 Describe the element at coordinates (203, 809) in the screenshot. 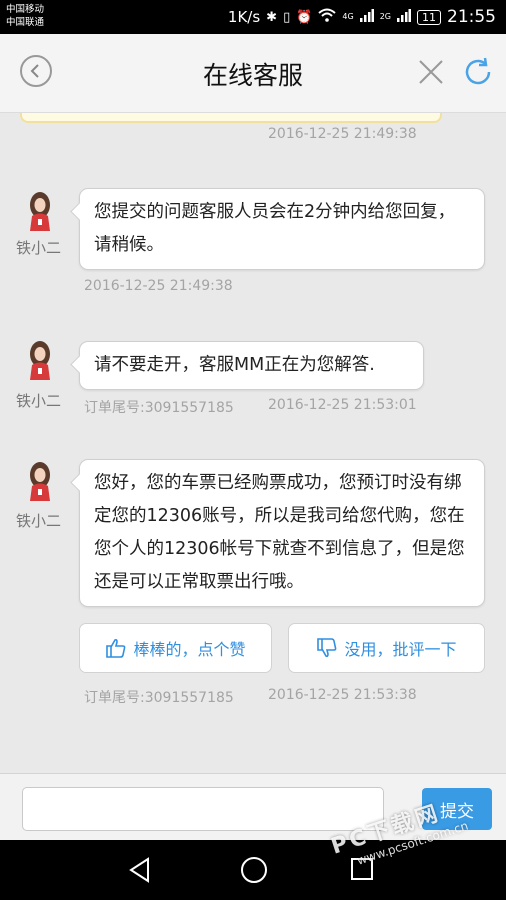

I see `message-input` at that location.